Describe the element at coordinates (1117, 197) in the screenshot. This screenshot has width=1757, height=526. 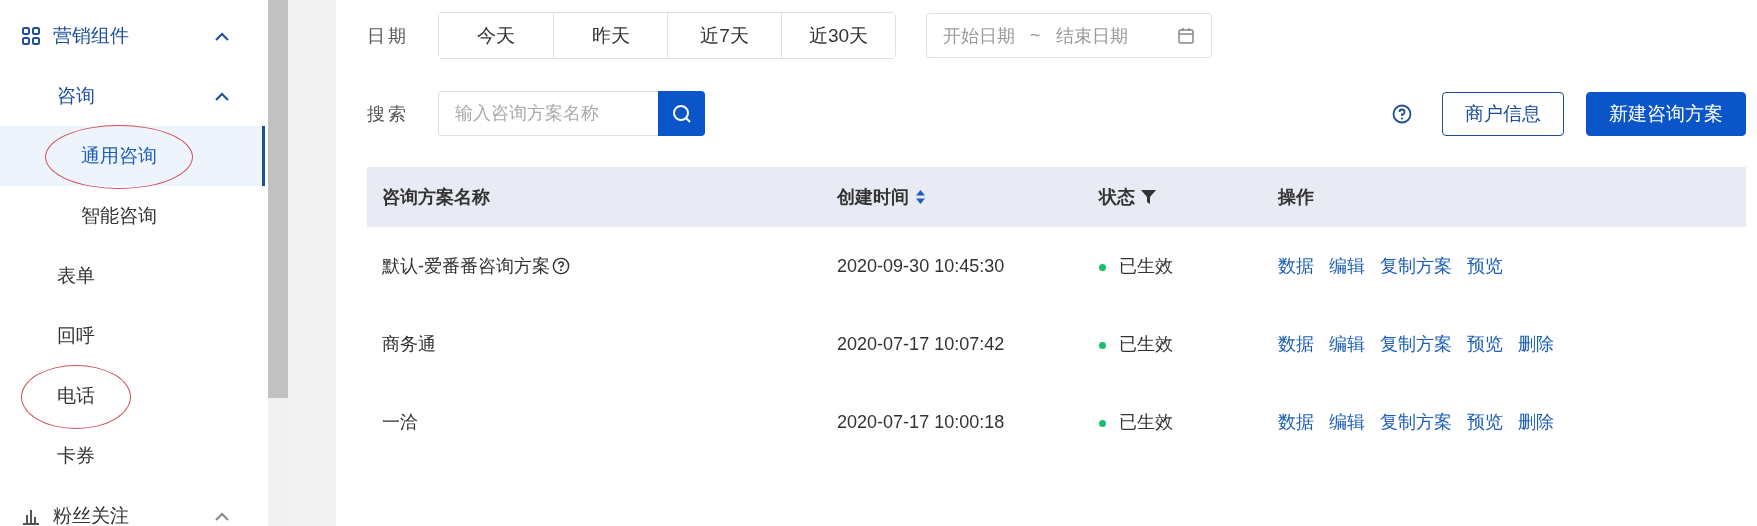
I see `column-header: 状态` at that location.